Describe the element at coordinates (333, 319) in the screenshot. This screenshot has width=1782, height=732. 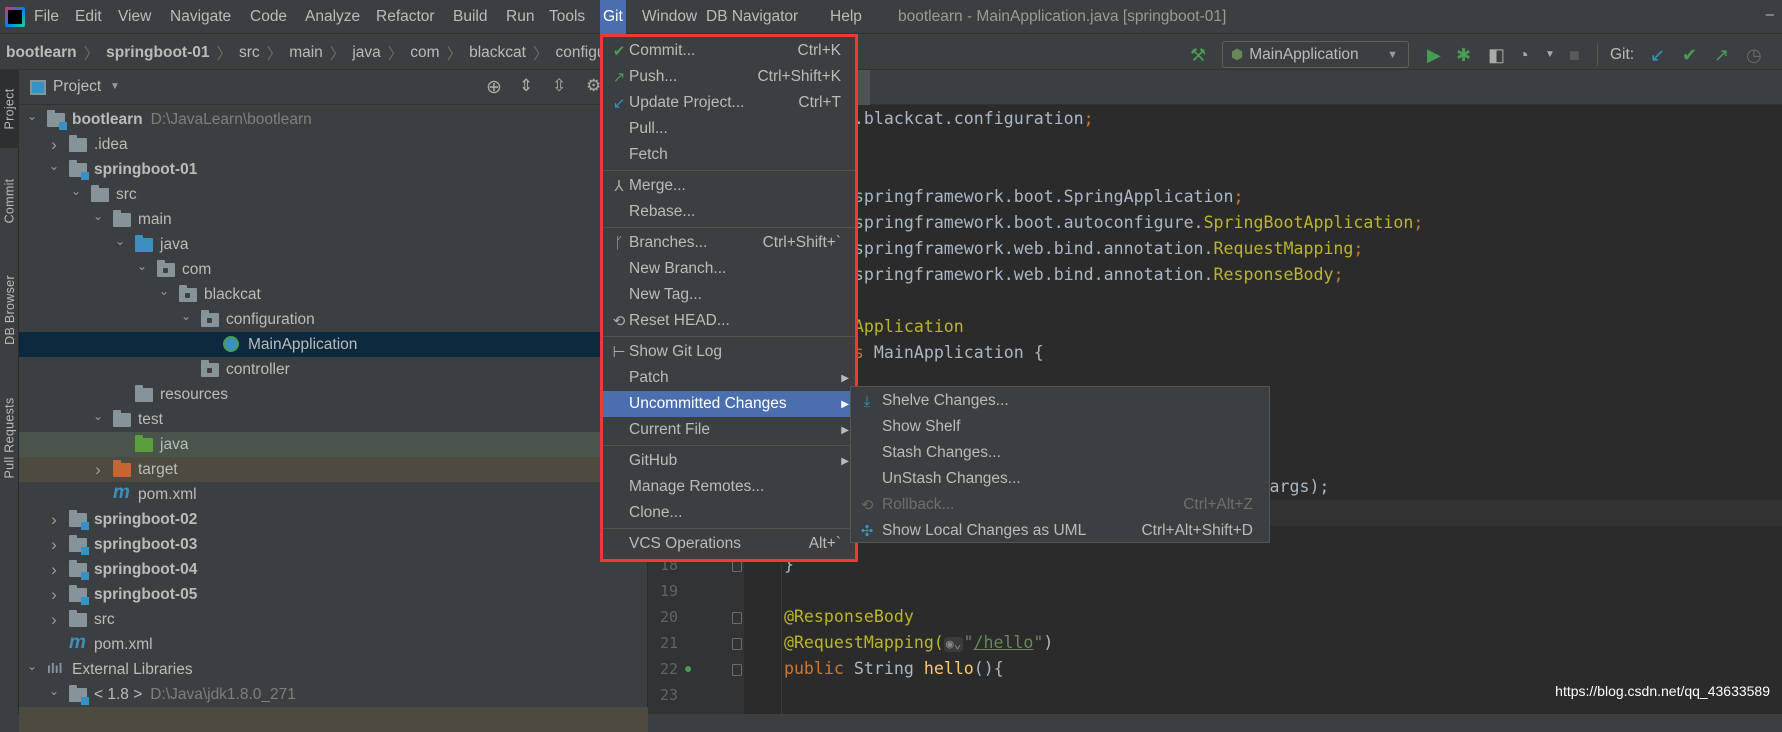
I see `tree-item: ⌄ configuration` at that location.